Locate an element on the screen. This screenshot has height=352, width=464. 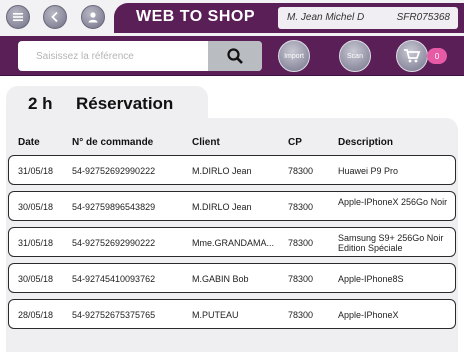
user-icon is located at coordinates (93, 17).